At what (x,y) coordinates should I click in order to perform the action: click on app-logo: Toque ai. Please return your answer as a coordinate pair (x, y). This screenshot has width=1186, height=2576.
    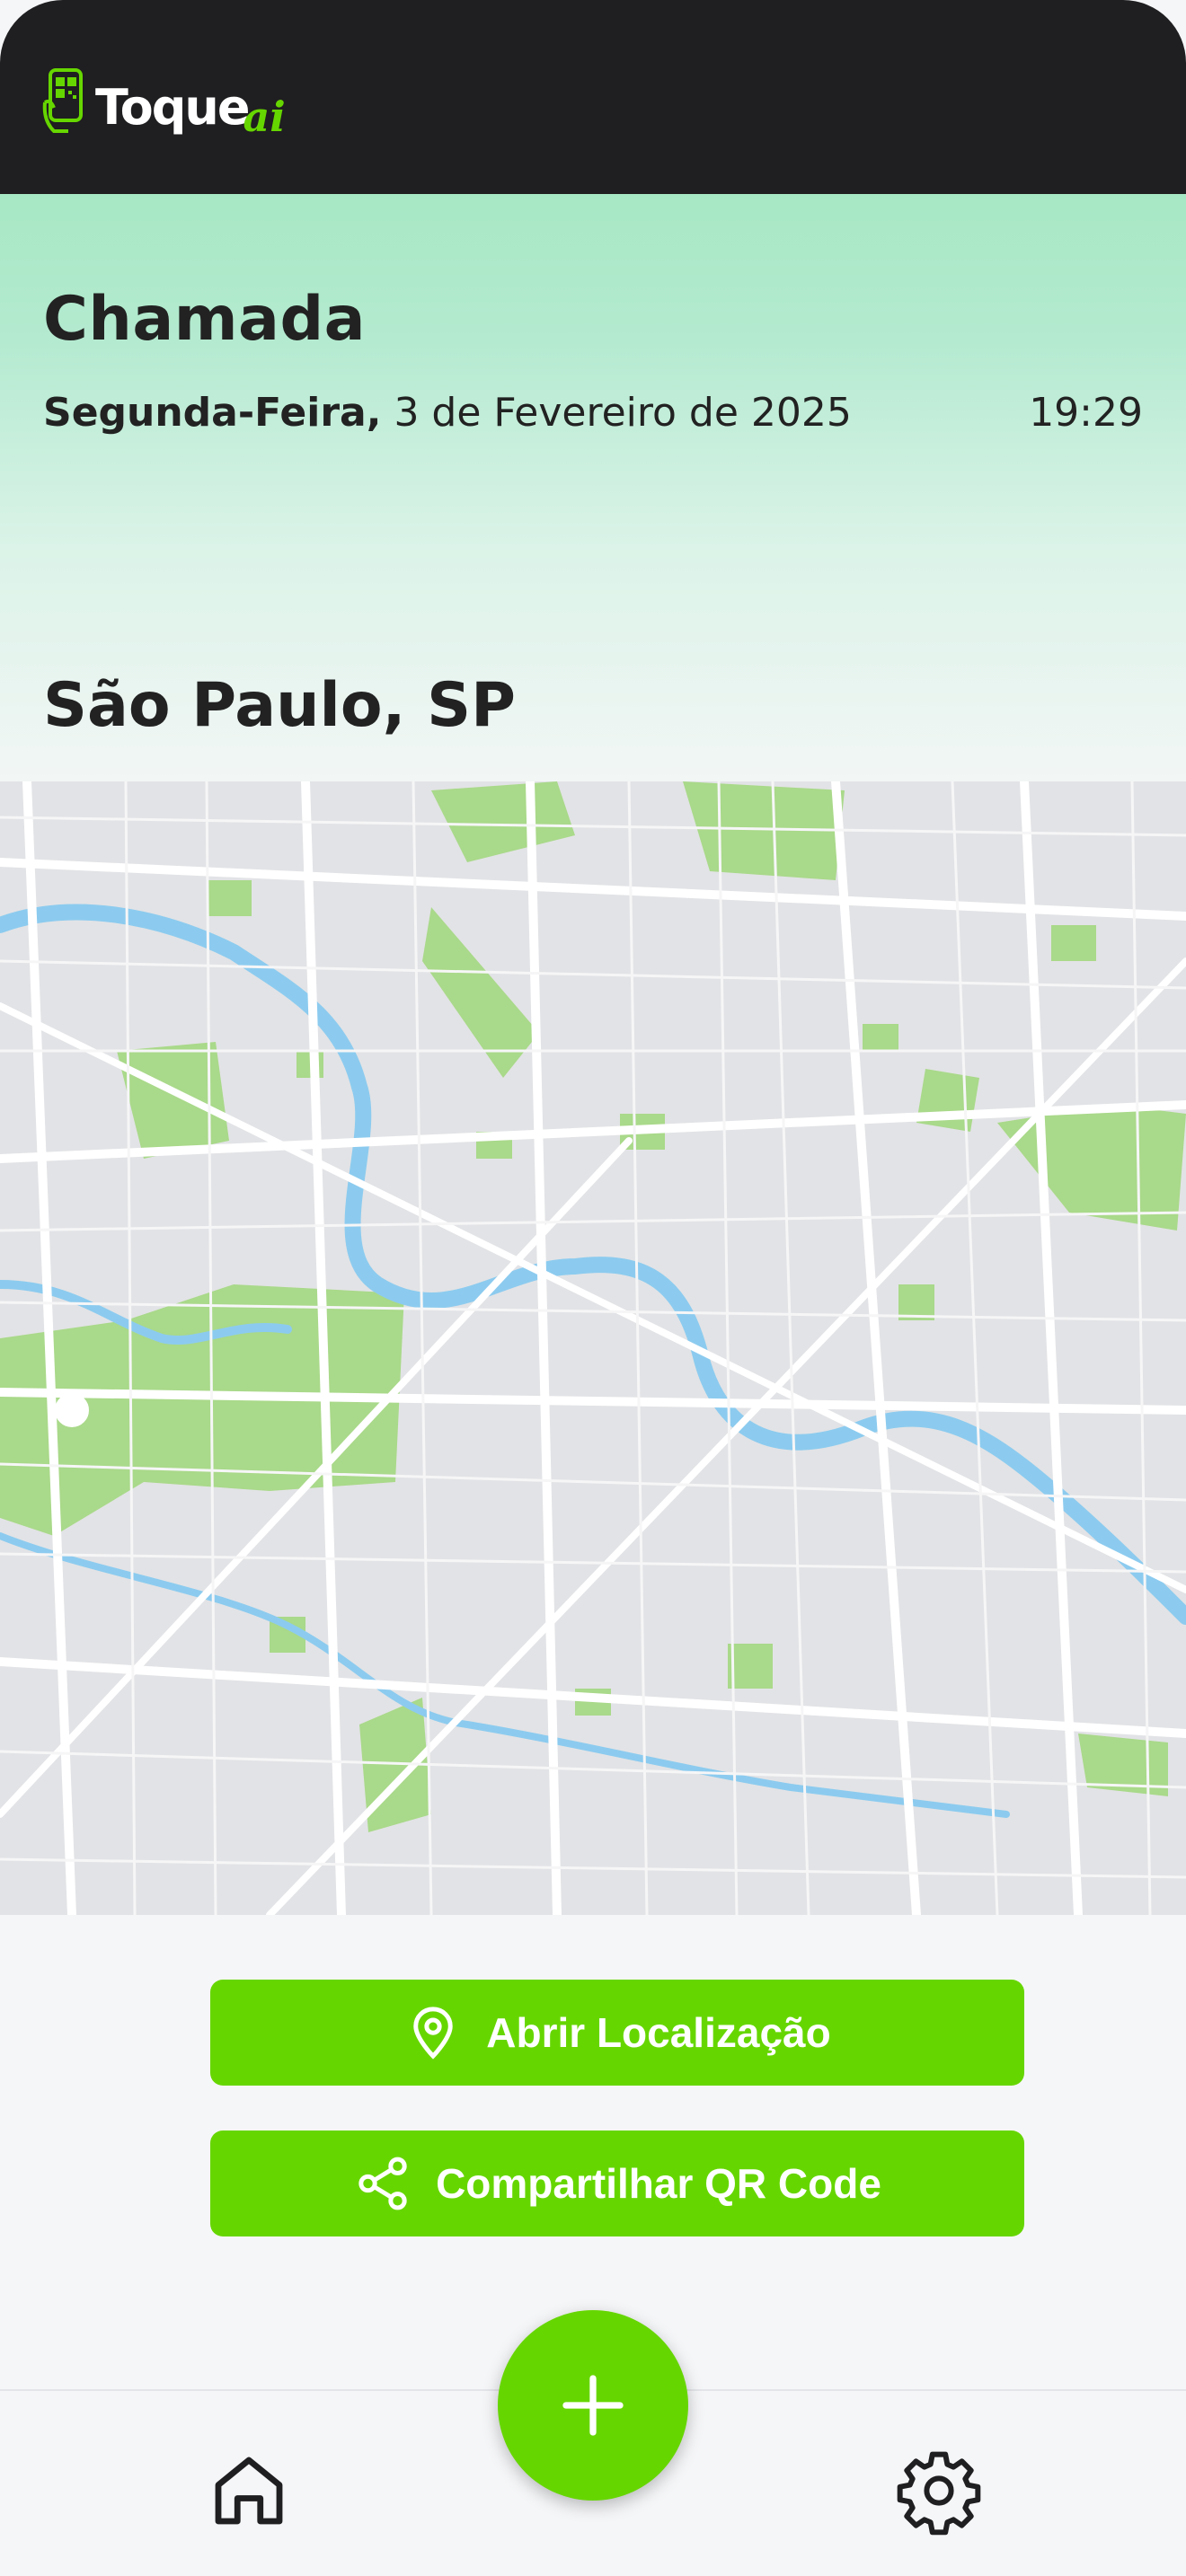
    Looking at the image, I should click on (163, 102).